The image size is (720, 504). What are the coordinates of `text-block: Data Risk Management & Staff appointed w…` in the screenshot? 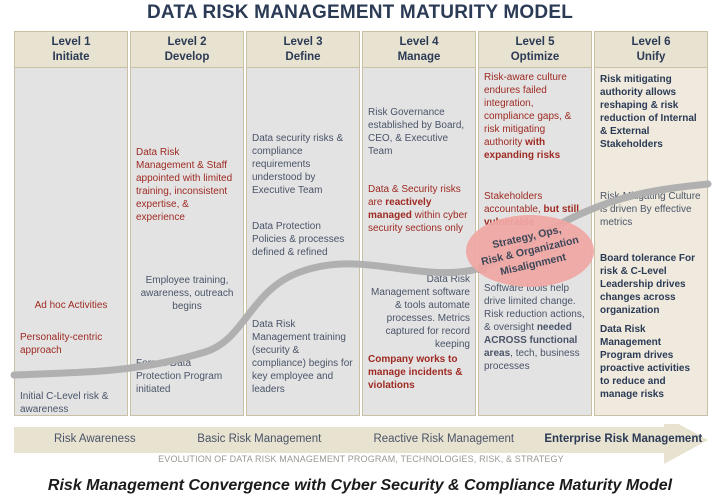 It's located at (184, 185).